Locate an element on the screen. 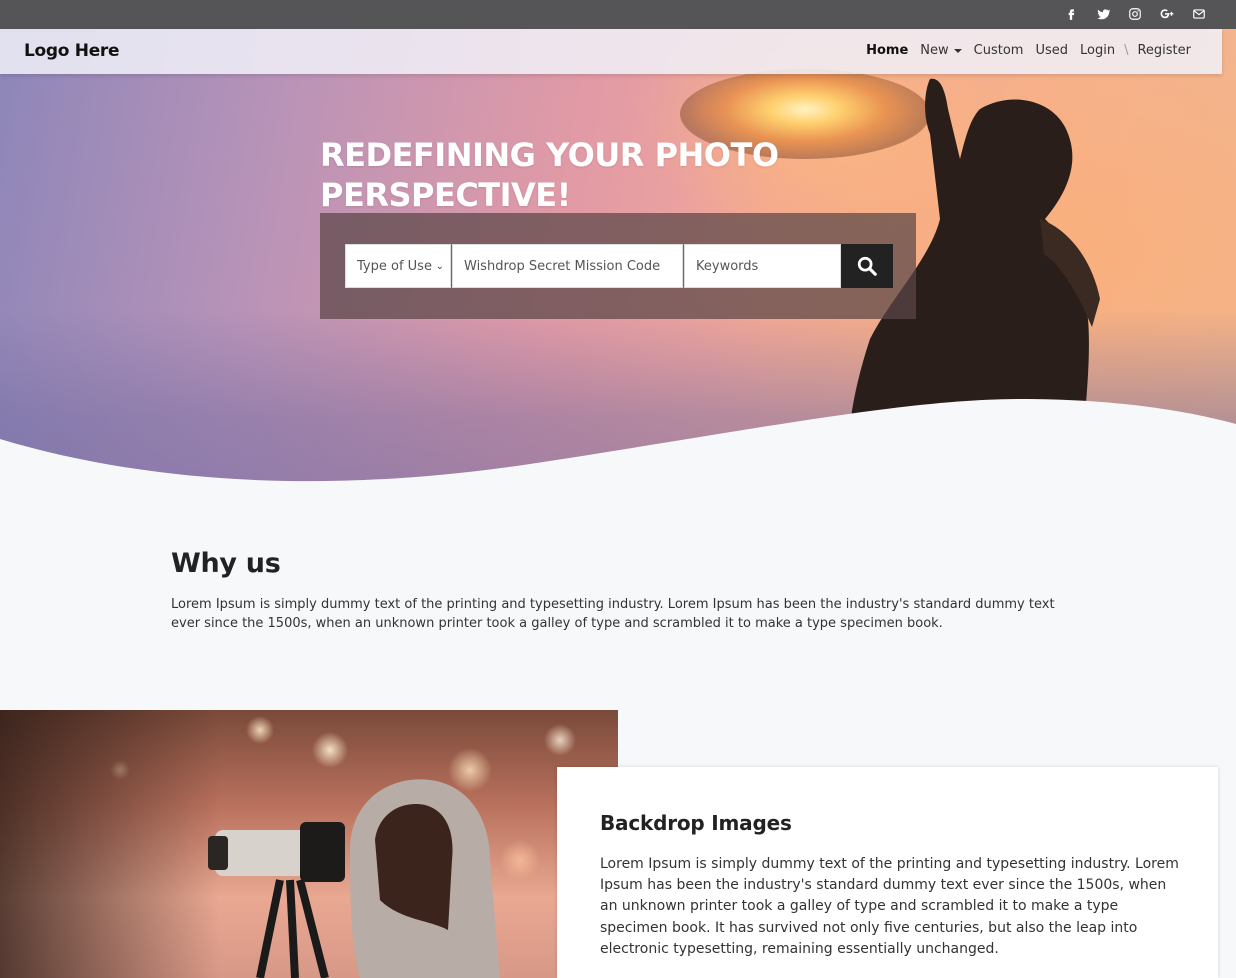 The width and height of the screenshot is (1236, 978). google-plus-icon is located at coordinates (1167, 14).